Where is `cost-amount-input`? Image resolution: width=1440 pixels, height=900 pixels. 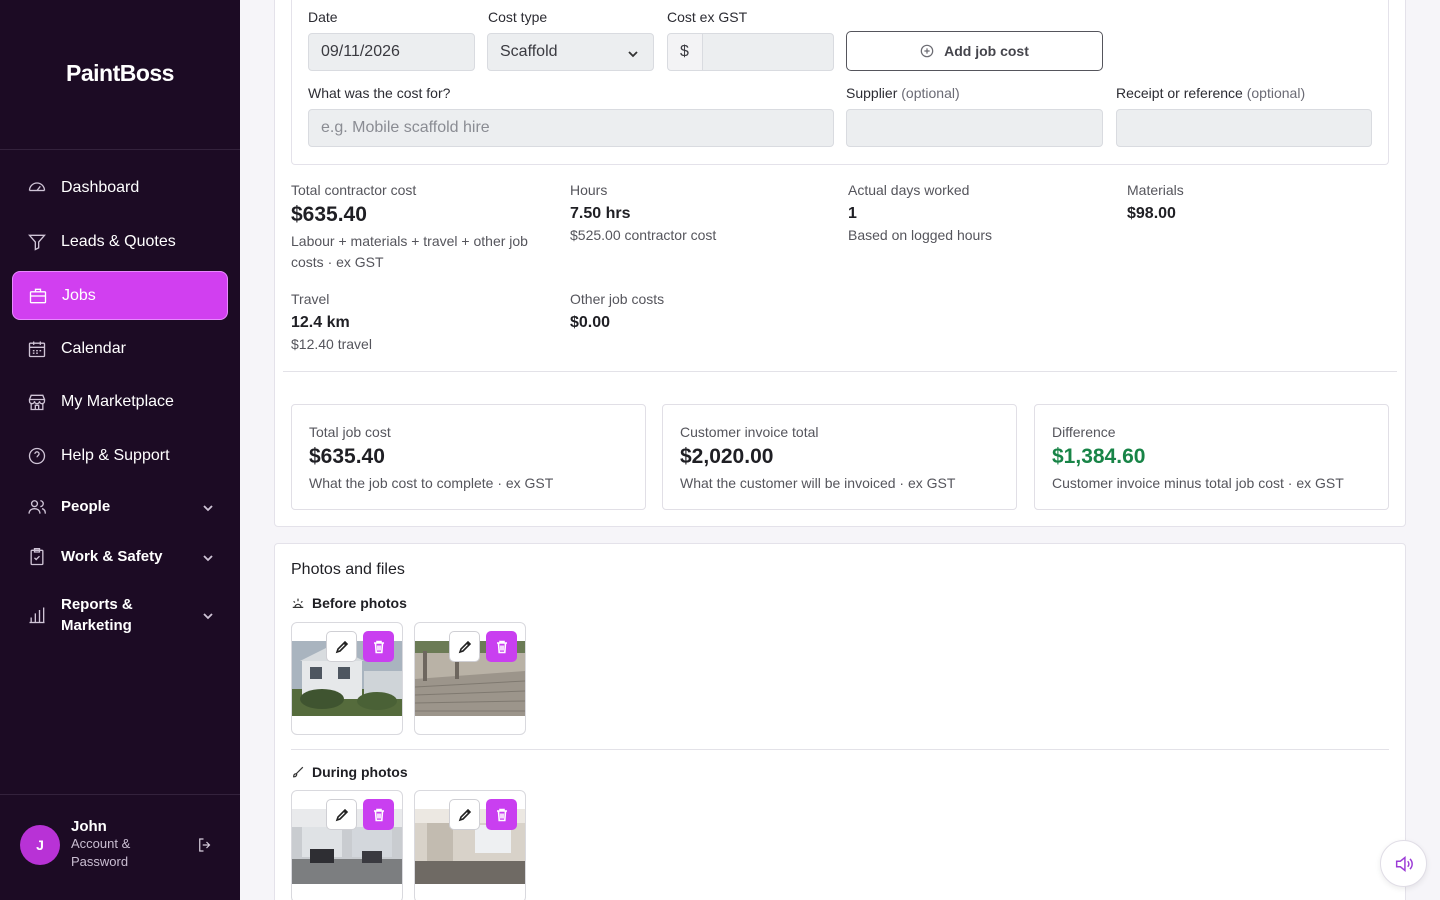 cost-amount-input is located at coordinates (768, 52).